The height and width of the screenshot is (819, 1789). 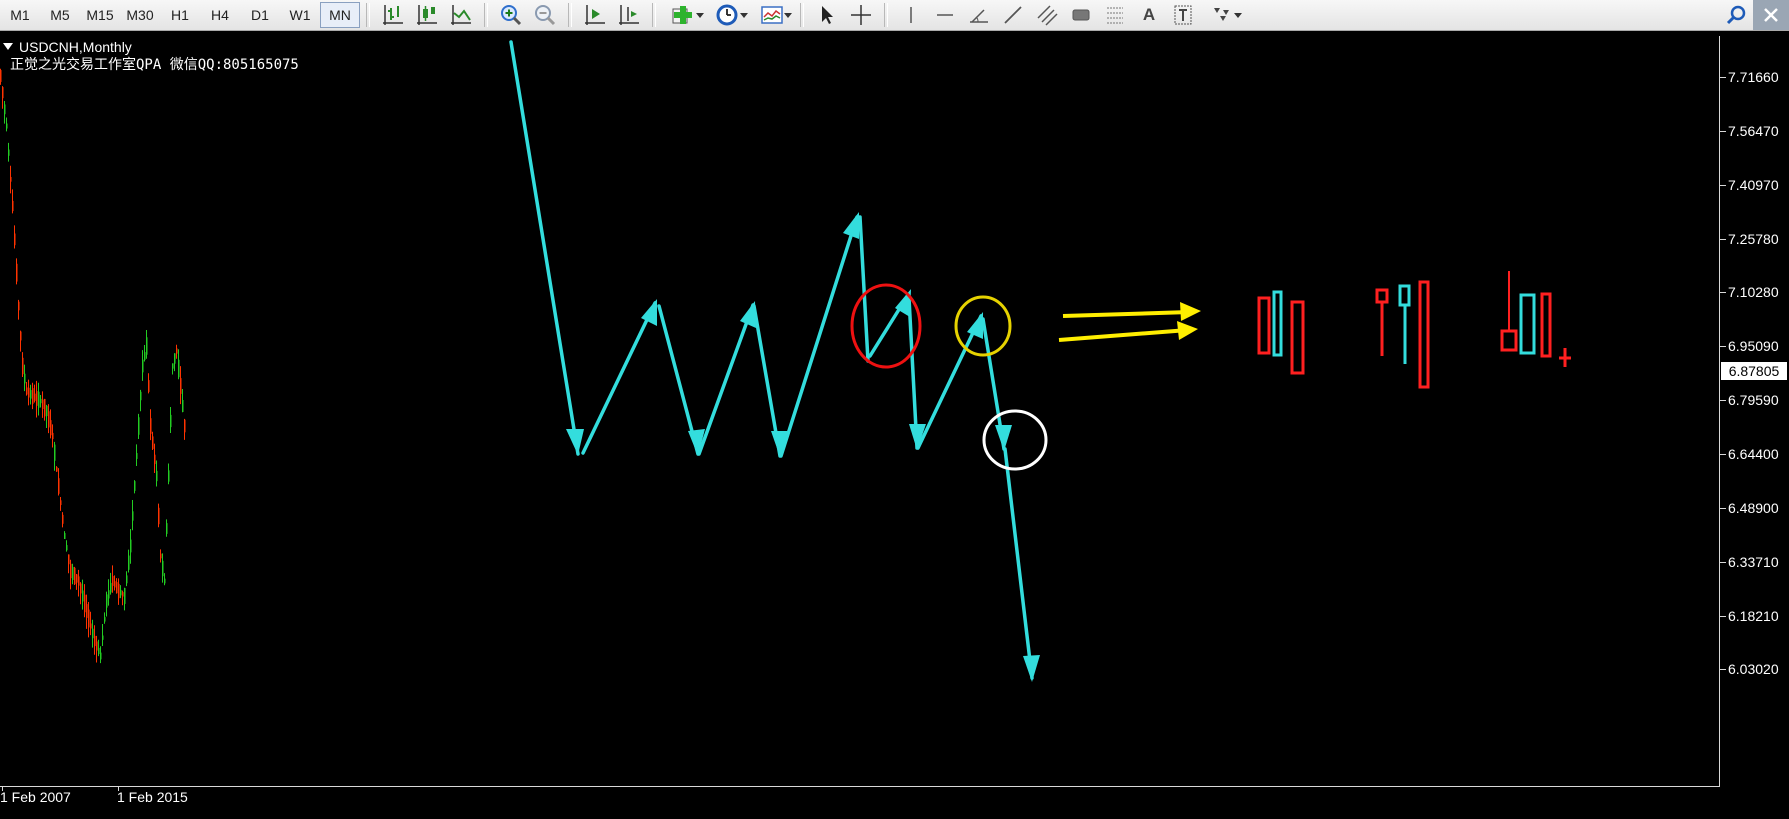 What do you see at coordinates (20, 15) in the screenshot?
I see `timeframe-m1: M1` at bounding box center [20, 15].